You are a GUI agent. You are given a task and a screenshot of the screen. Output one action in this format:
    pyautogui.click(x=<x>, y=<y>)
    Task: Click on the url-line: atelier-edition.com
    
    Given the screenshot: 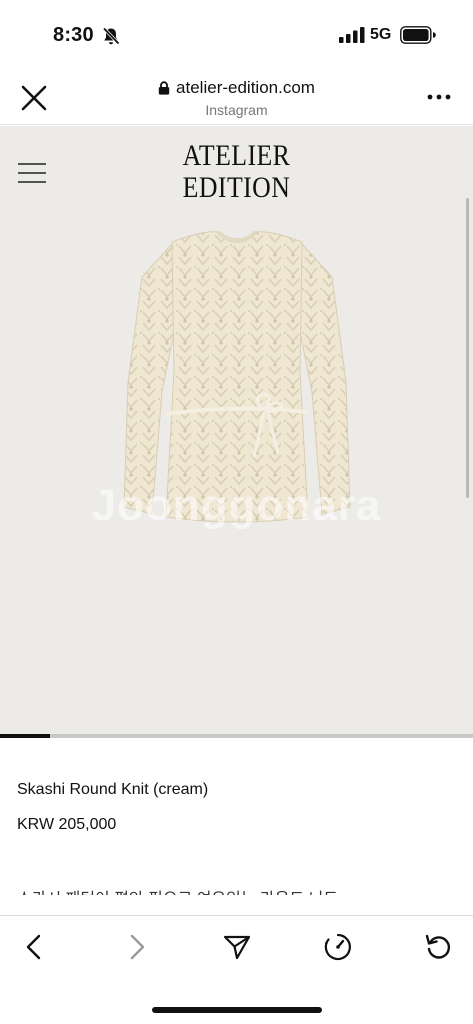 What is the action you would take?
    pyautogui.click(x=236, y=88)
    